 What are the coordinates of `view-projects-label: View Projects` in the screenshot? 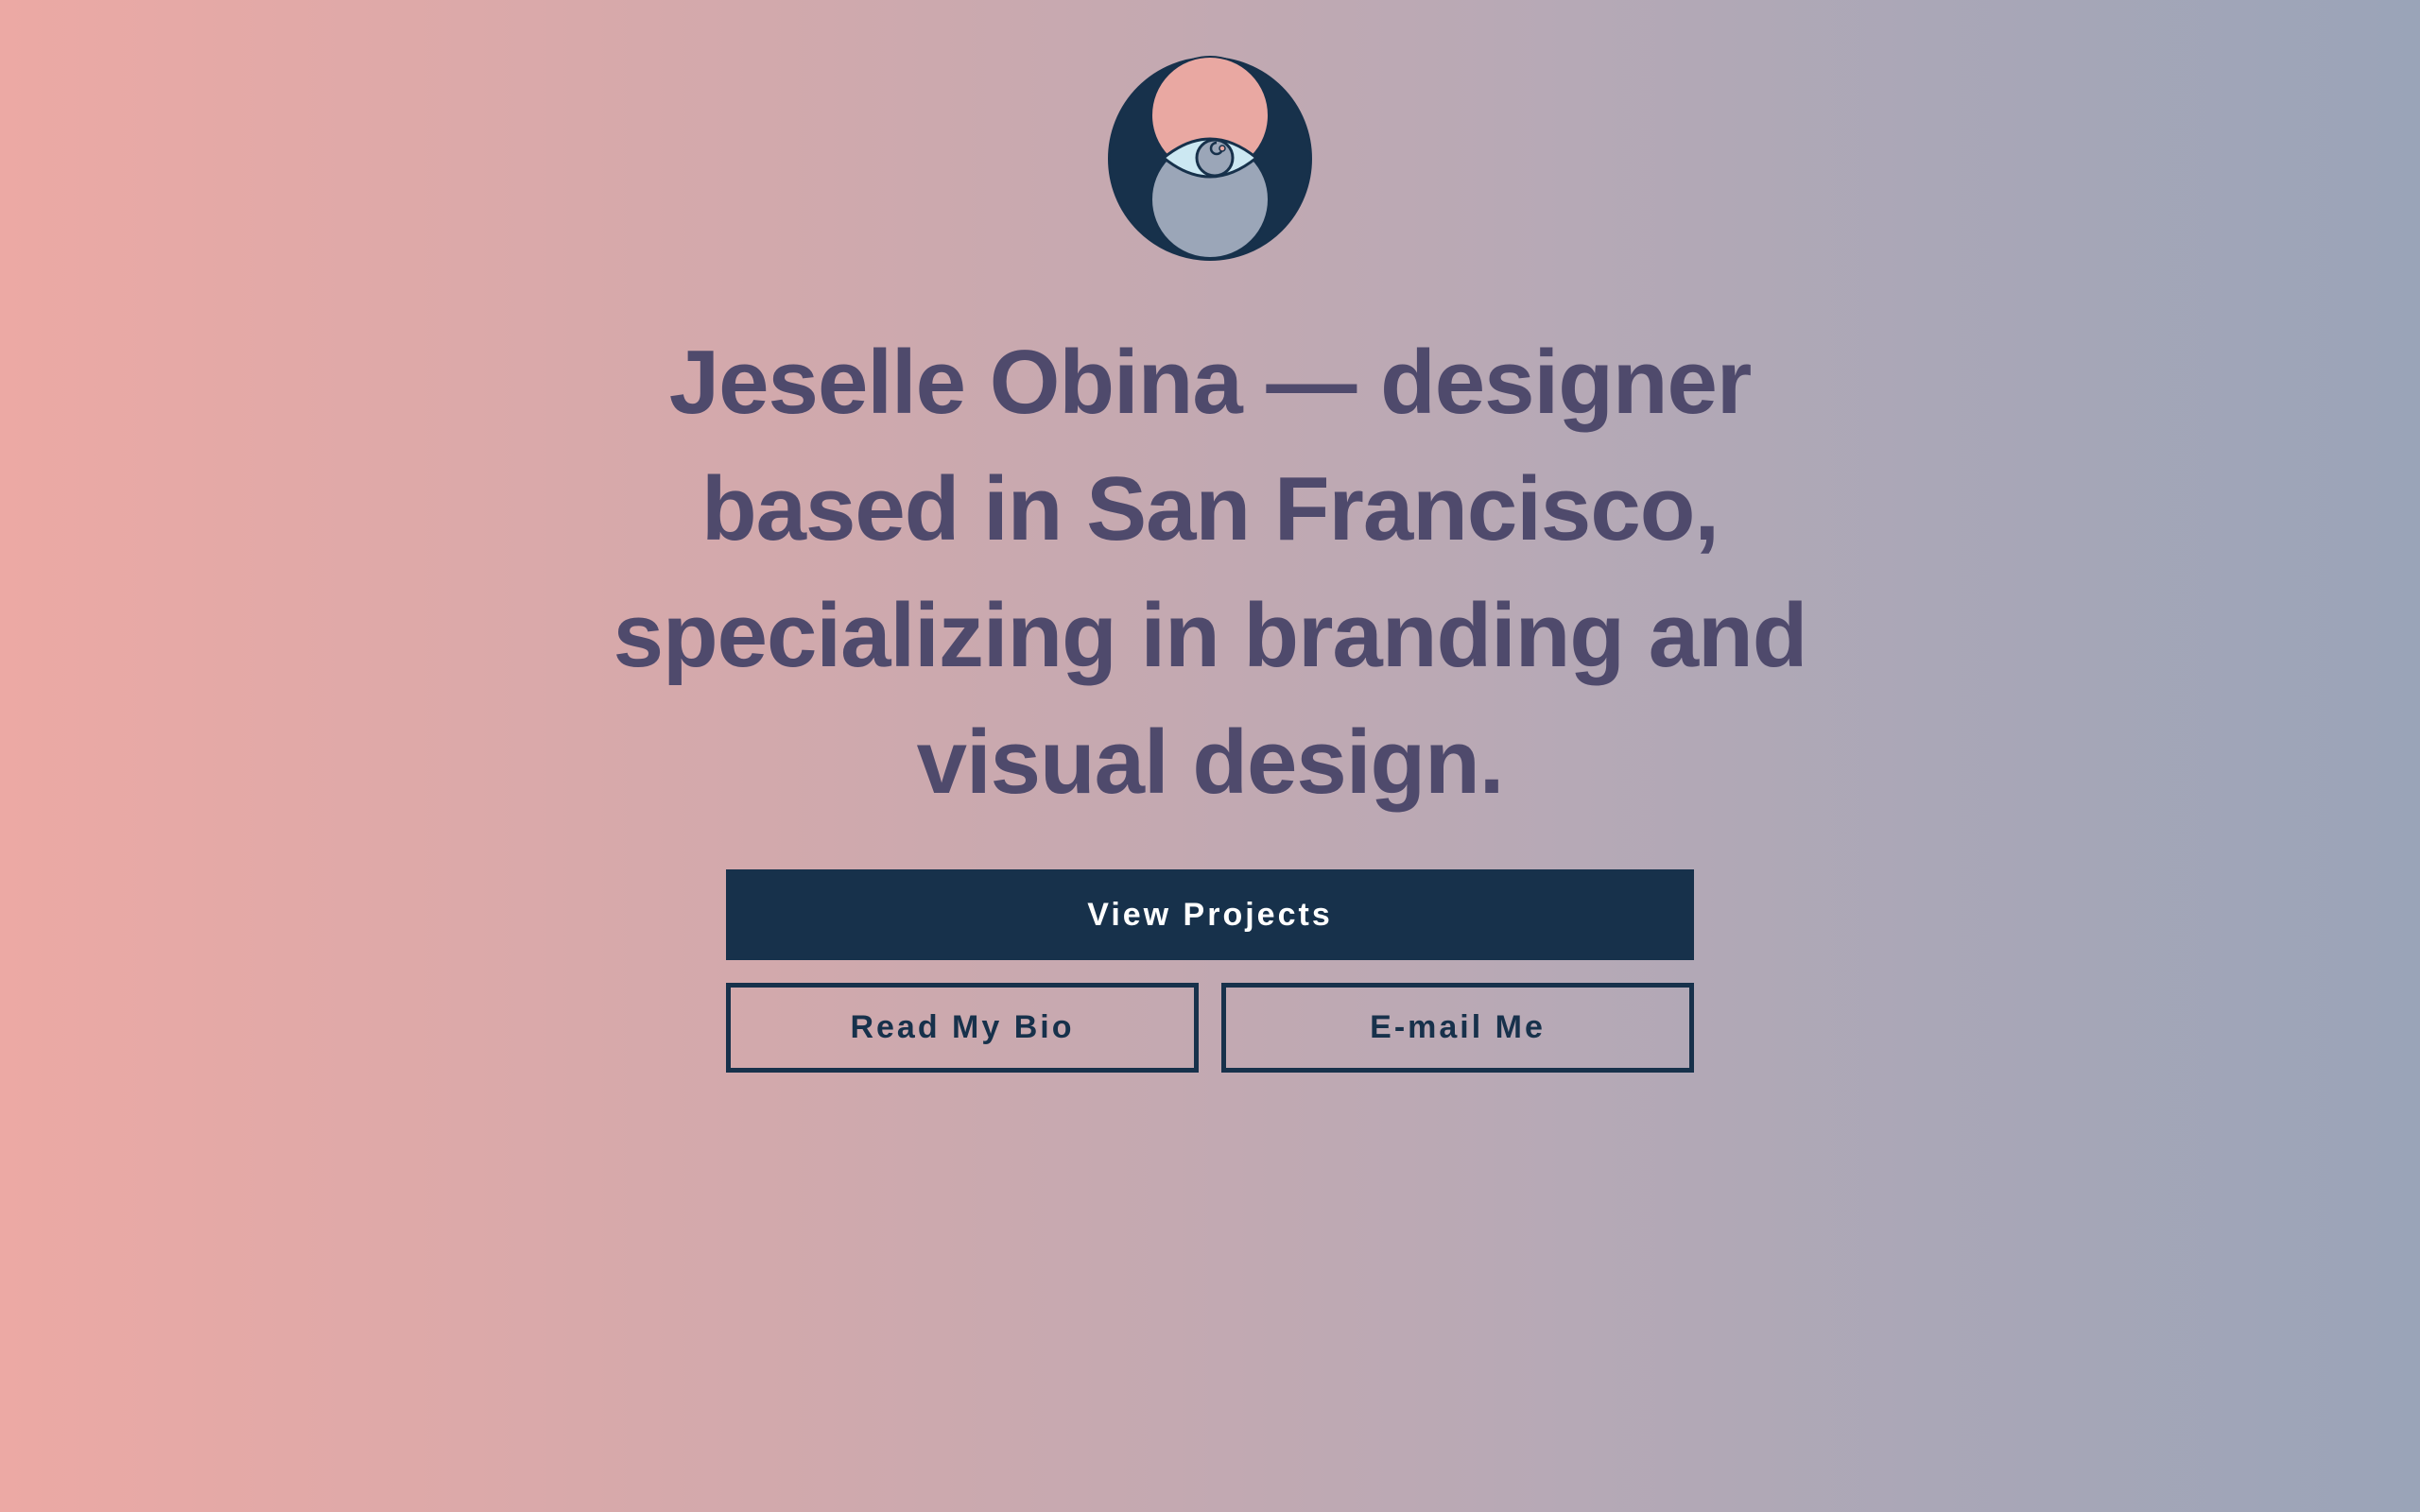 It's located at (1210, 914).